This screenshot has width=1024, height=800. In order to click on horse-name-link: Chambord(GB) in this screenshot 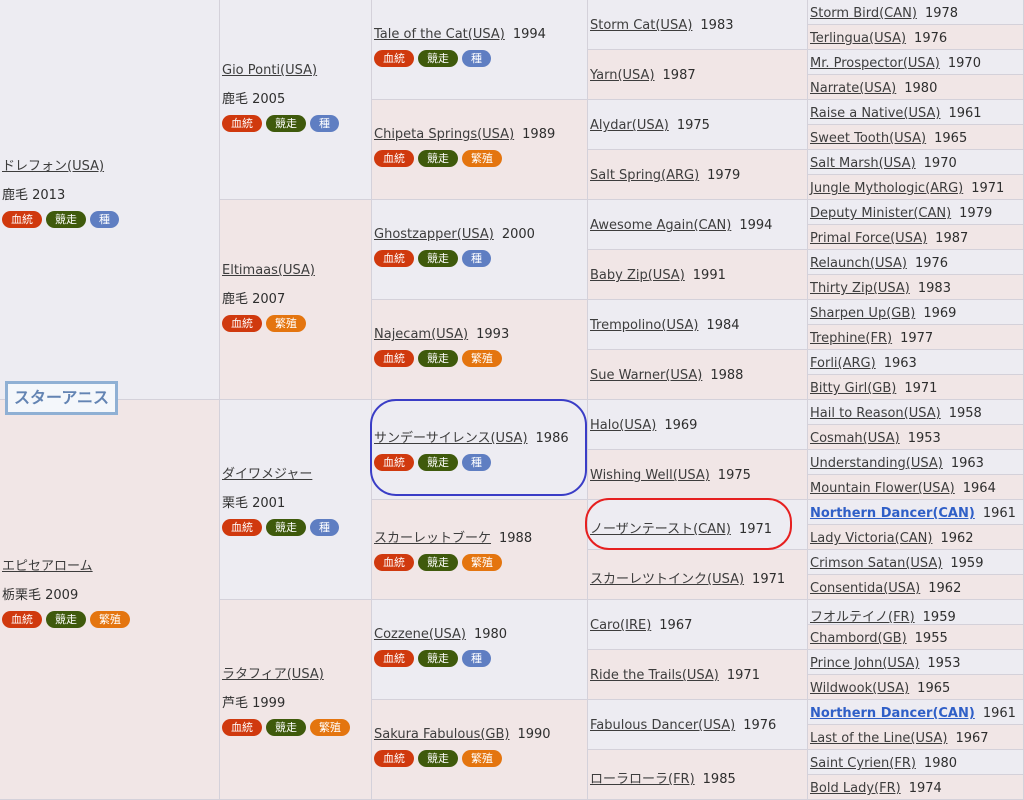, I will do `click(858, 638)`.